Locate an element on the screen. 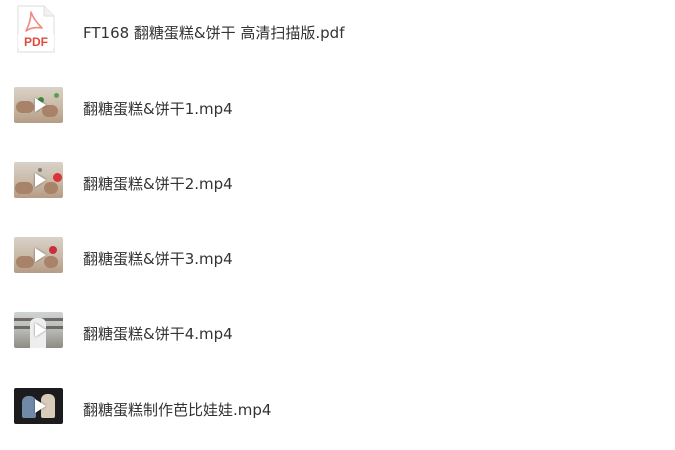 The width and height of the screenshot is (675, 450). file-name: 翻糖蛋糕&饼干3.mp4 is located at coordinates (158, 258).